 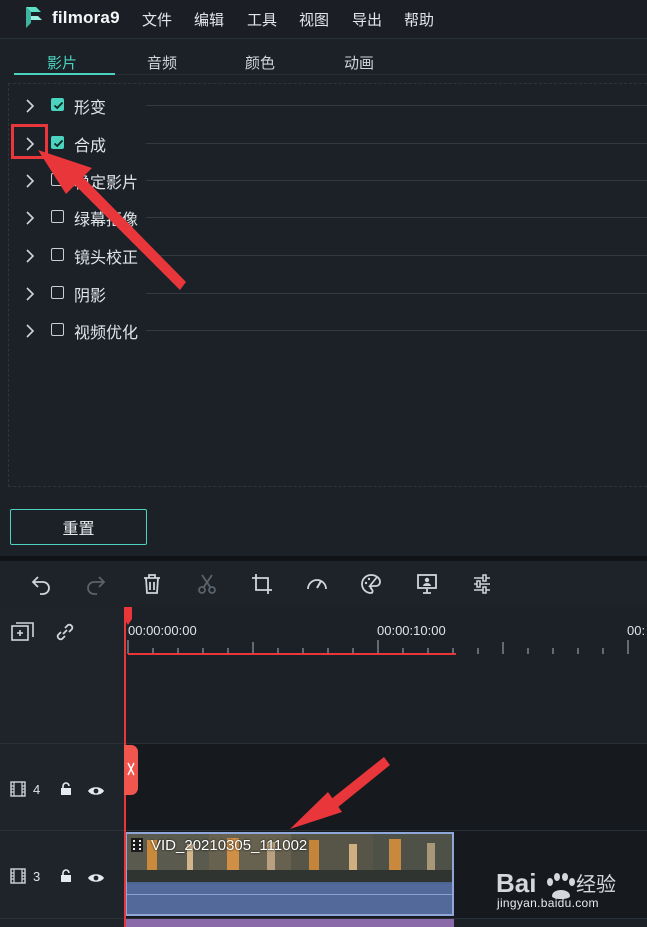 I want to click on green-screen-icon, so click(x=427, y=584).